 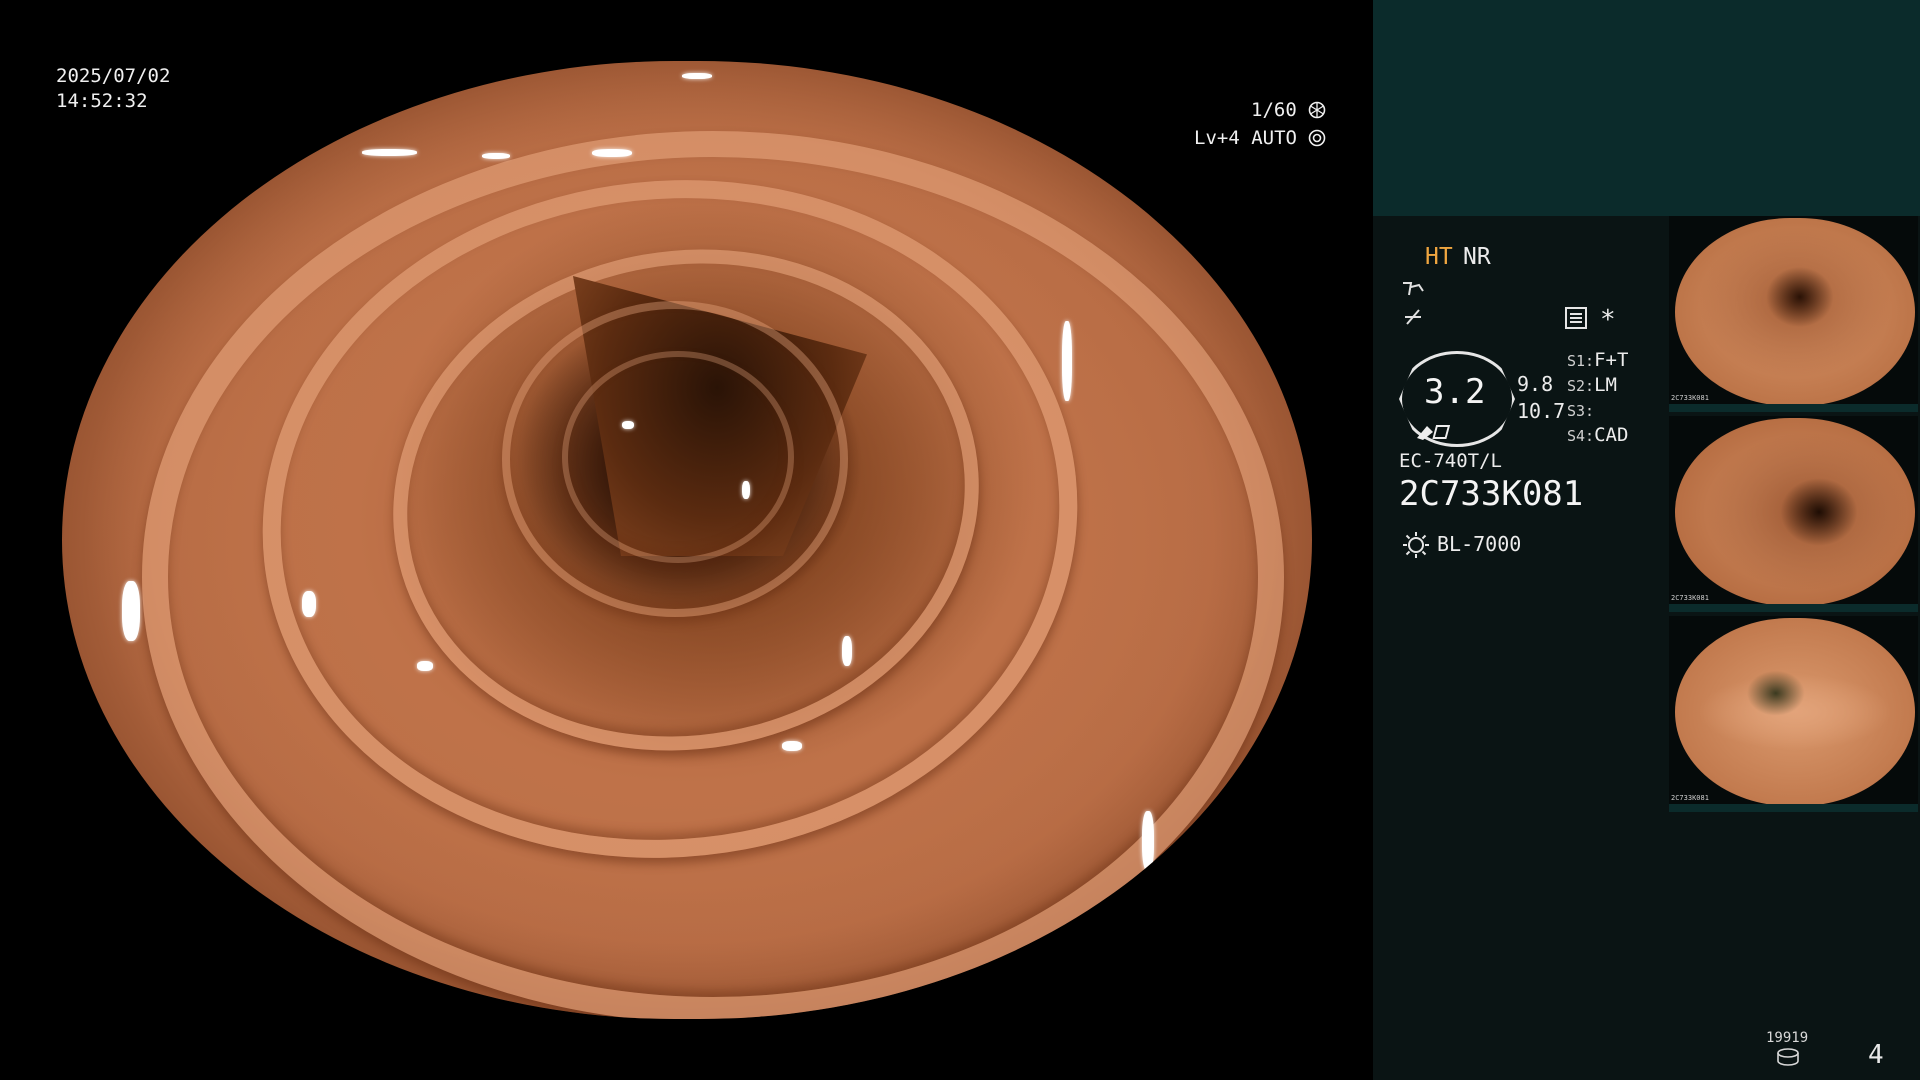 I want to click on switch-key: S3:, so click(x=1581, y=411).